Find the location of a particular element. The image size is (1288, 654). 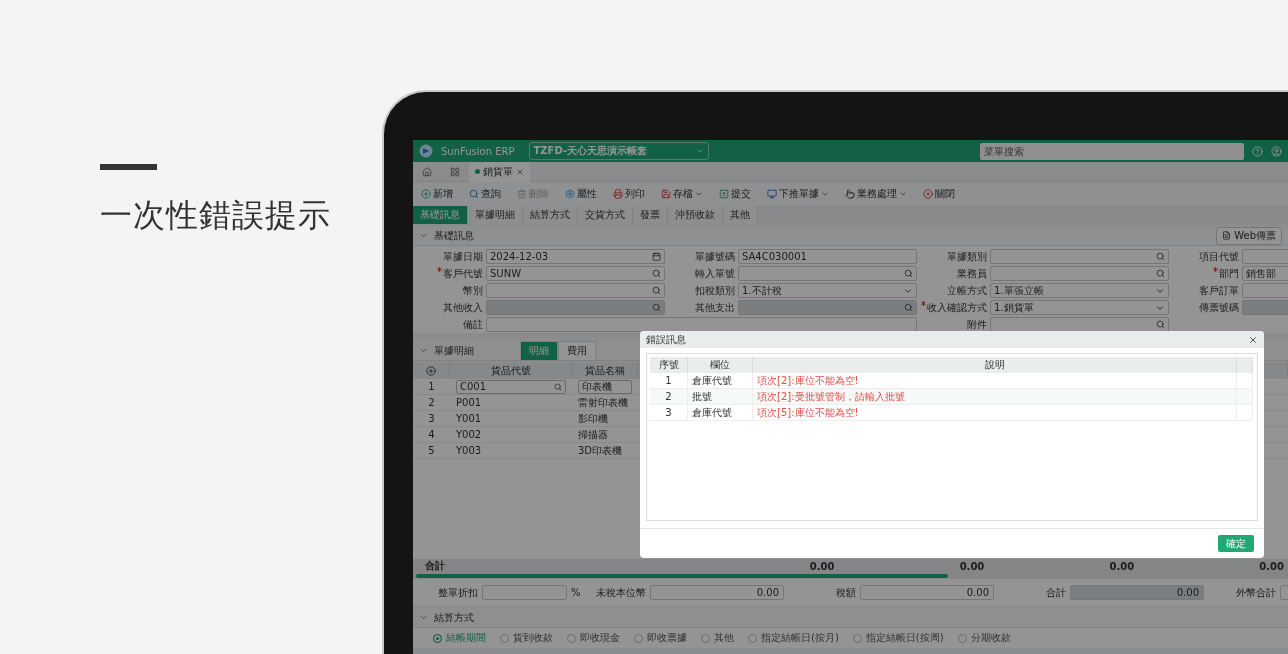

radio-option: 即收票據 is located at coordinates (660, 638).